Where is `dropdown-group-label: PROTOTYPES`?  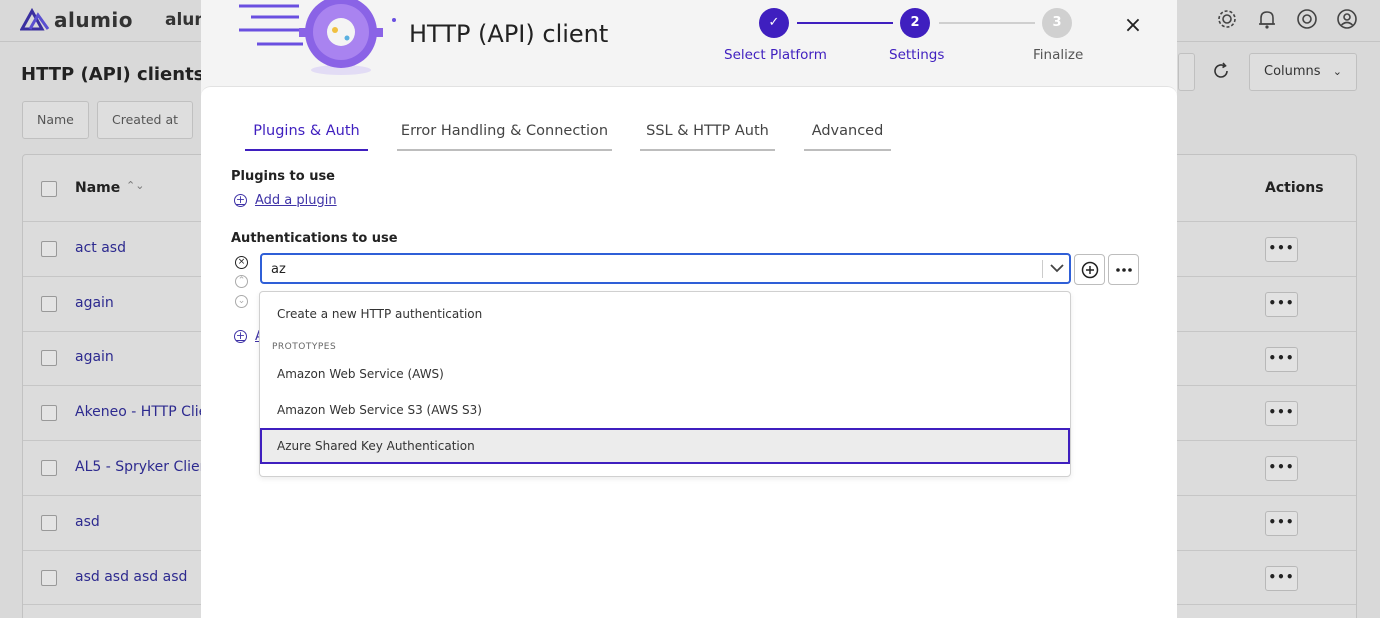
dropdown-group-label: PROTOTYPES is located at coordinates (304, 347).